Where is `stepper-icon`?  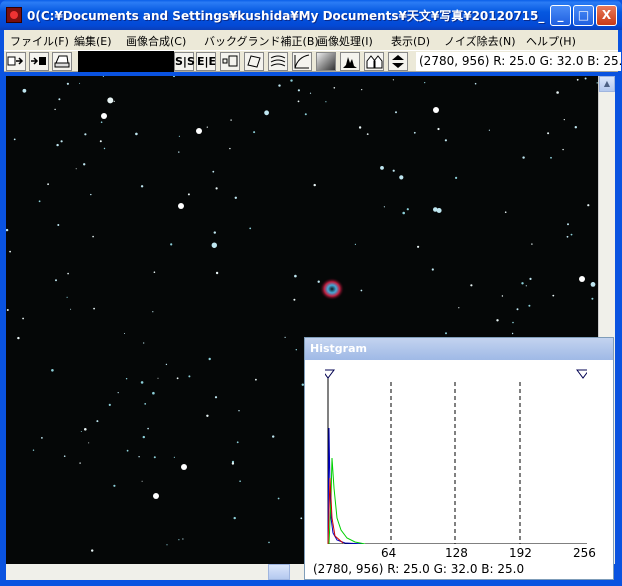
stepper-icon is located at coordinates (398, 61).